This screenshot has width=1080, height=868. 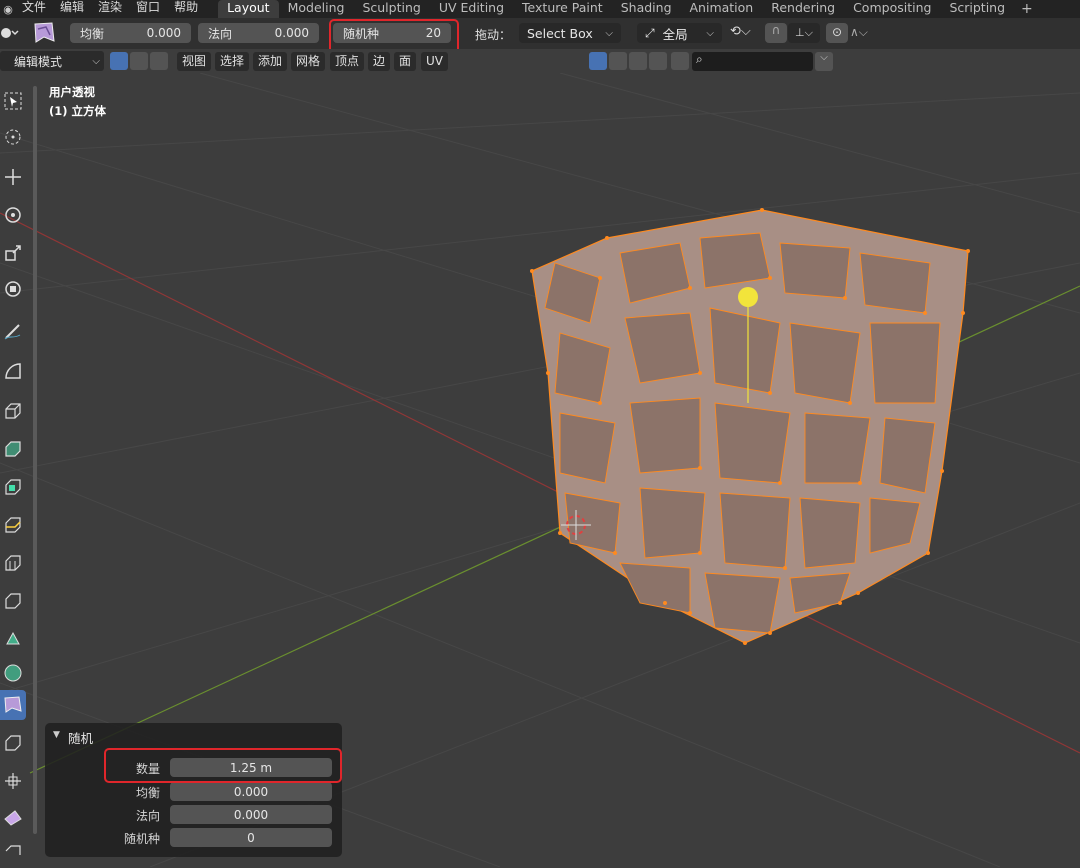 I want to click on proportional-edit-icon: ⊙, so click(x=837, y=33).